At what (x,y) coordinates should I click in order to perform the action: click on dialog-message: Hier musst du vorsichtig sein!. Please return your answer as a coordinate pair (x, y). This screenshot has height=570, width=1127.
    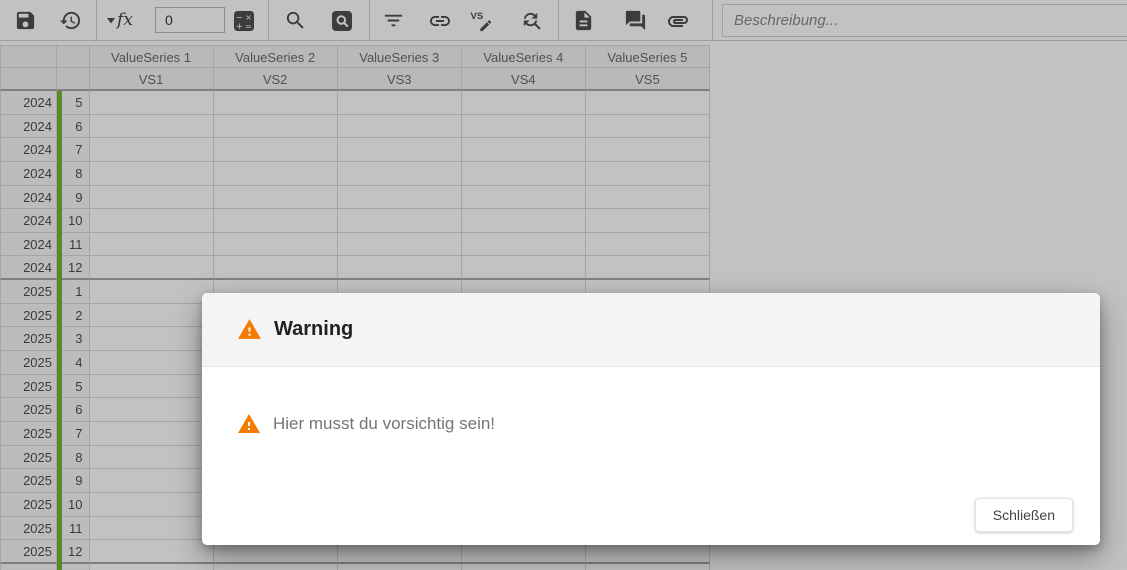
    Looking at the image, I should click on (384, 423).